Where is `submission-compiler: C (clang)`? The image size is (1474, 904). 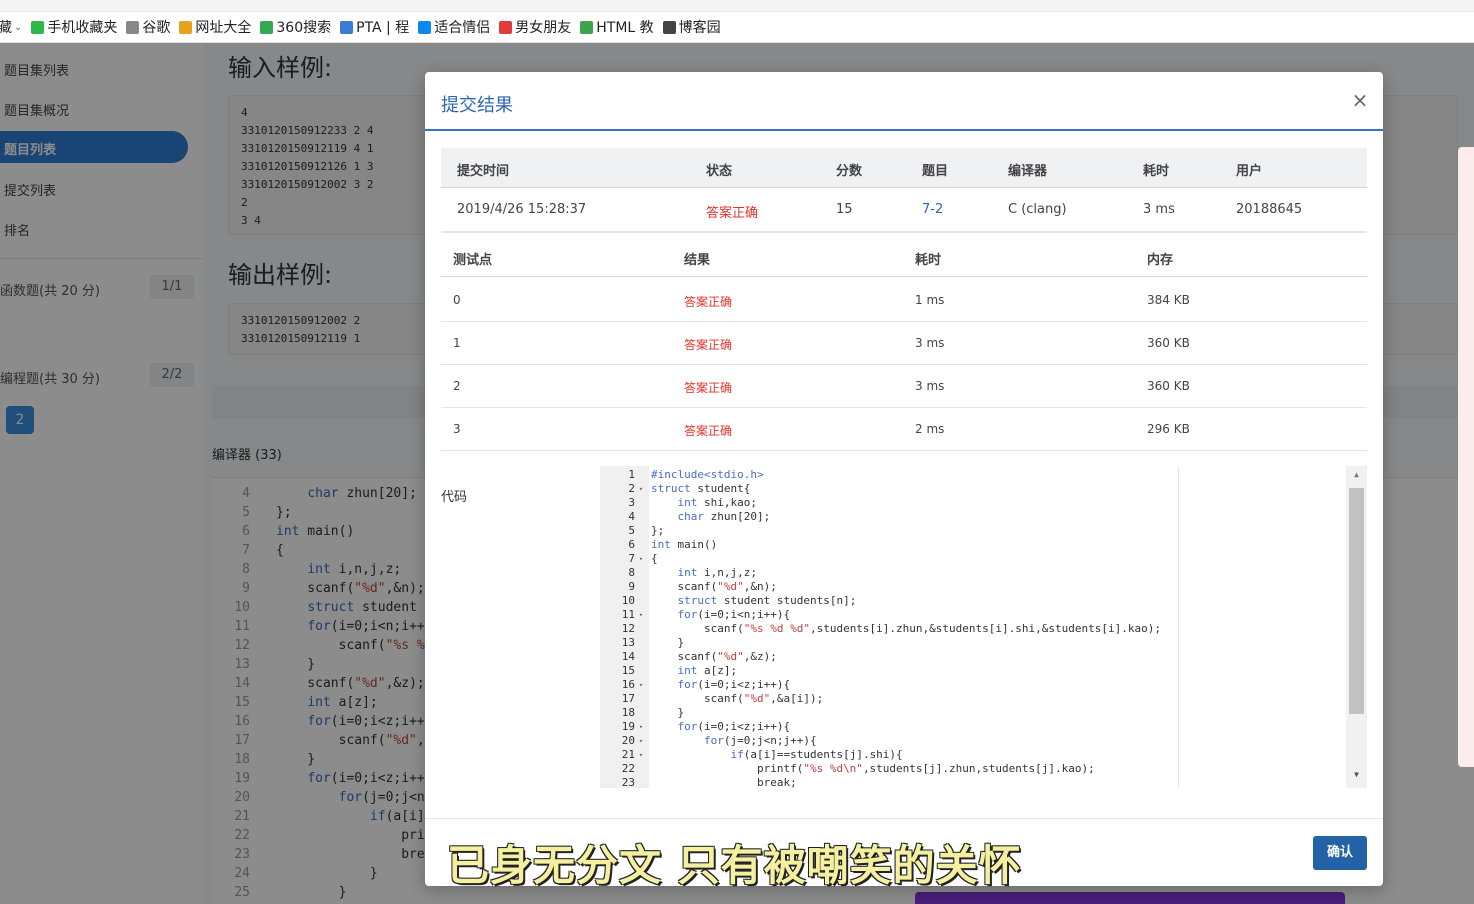 submission-compiler: C (clang) is located at coordinates (1037, 209).